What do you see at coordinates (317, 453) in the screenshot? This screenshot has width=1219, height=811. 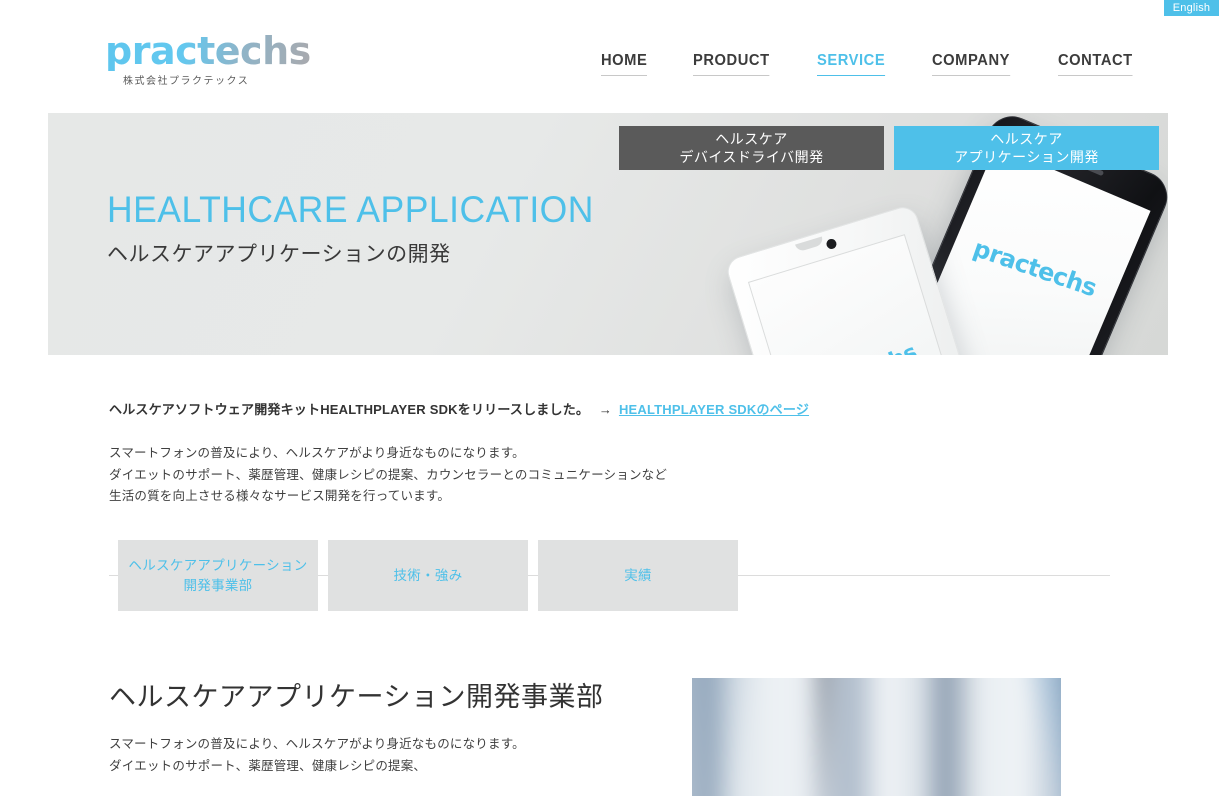 I see `intro-paragraph-line-1: スマートフォンの普及により、ヘルスケアがより身近なものになります。` at bounding box center [317, 453].